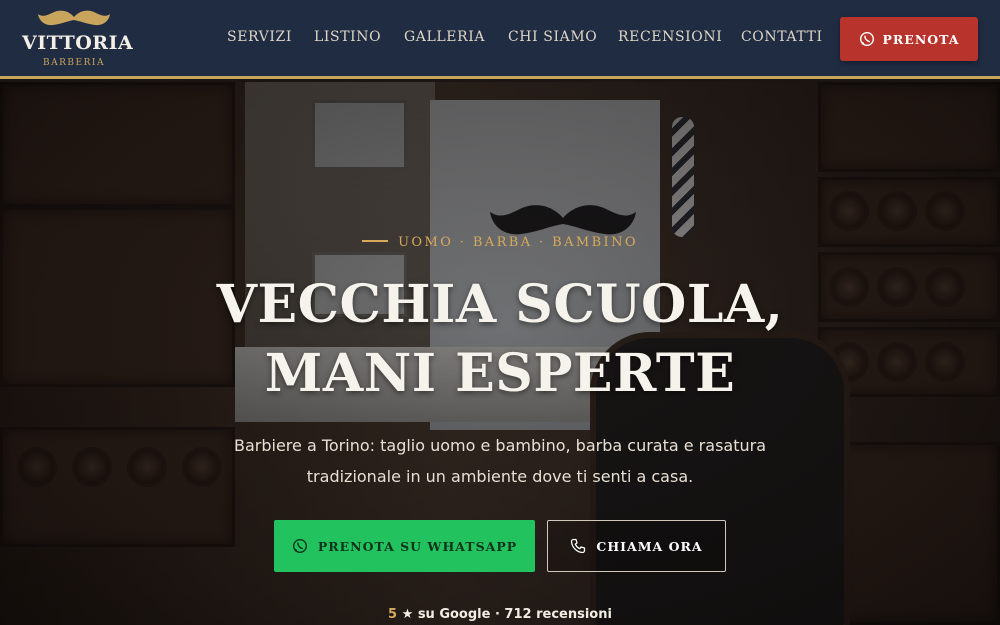 Image resolution: width=1000 pixels, height=625 pixels. I want to click on eyebrow-rule, so click(375, 240).